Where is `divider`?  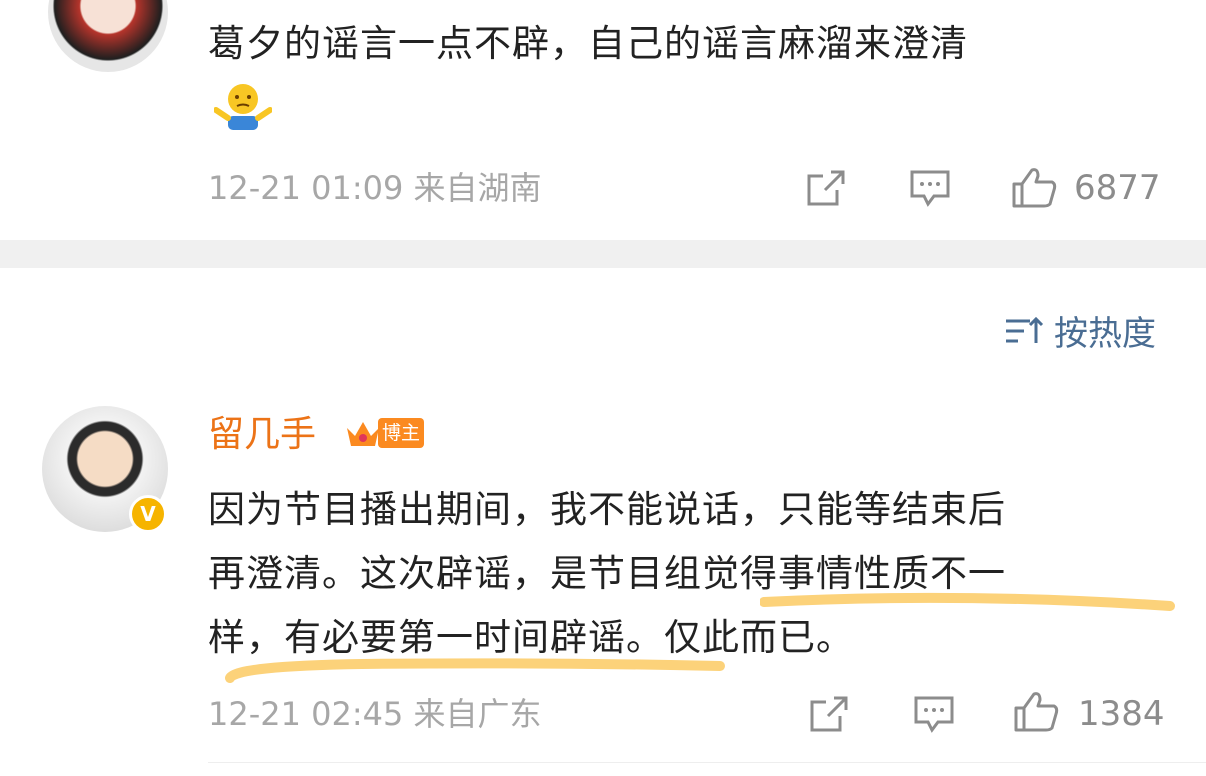 divider is located at coordinates (603, 254).